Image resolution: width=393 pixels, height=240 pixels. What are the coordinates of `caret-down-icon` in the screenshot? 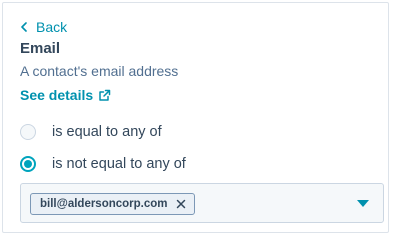 It's located at (363, 204).